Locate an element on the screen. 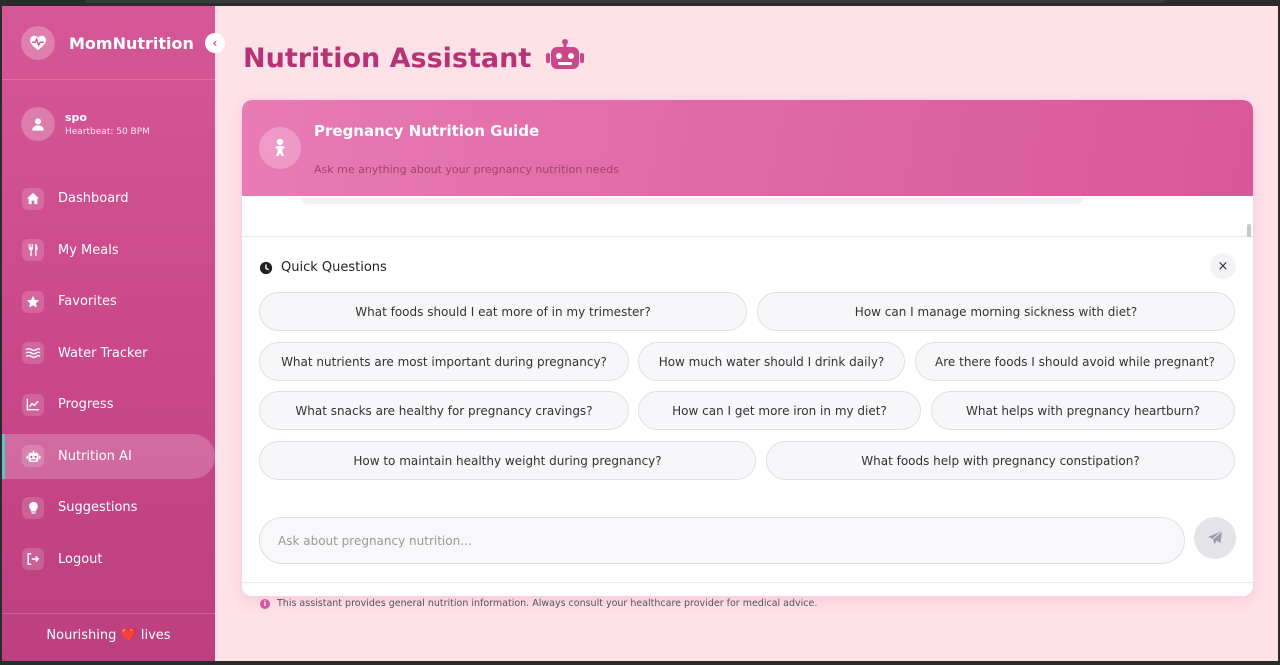 The width and height of the screenshot is (1280, 665). baby-icon is located at coordinates (280, 148).